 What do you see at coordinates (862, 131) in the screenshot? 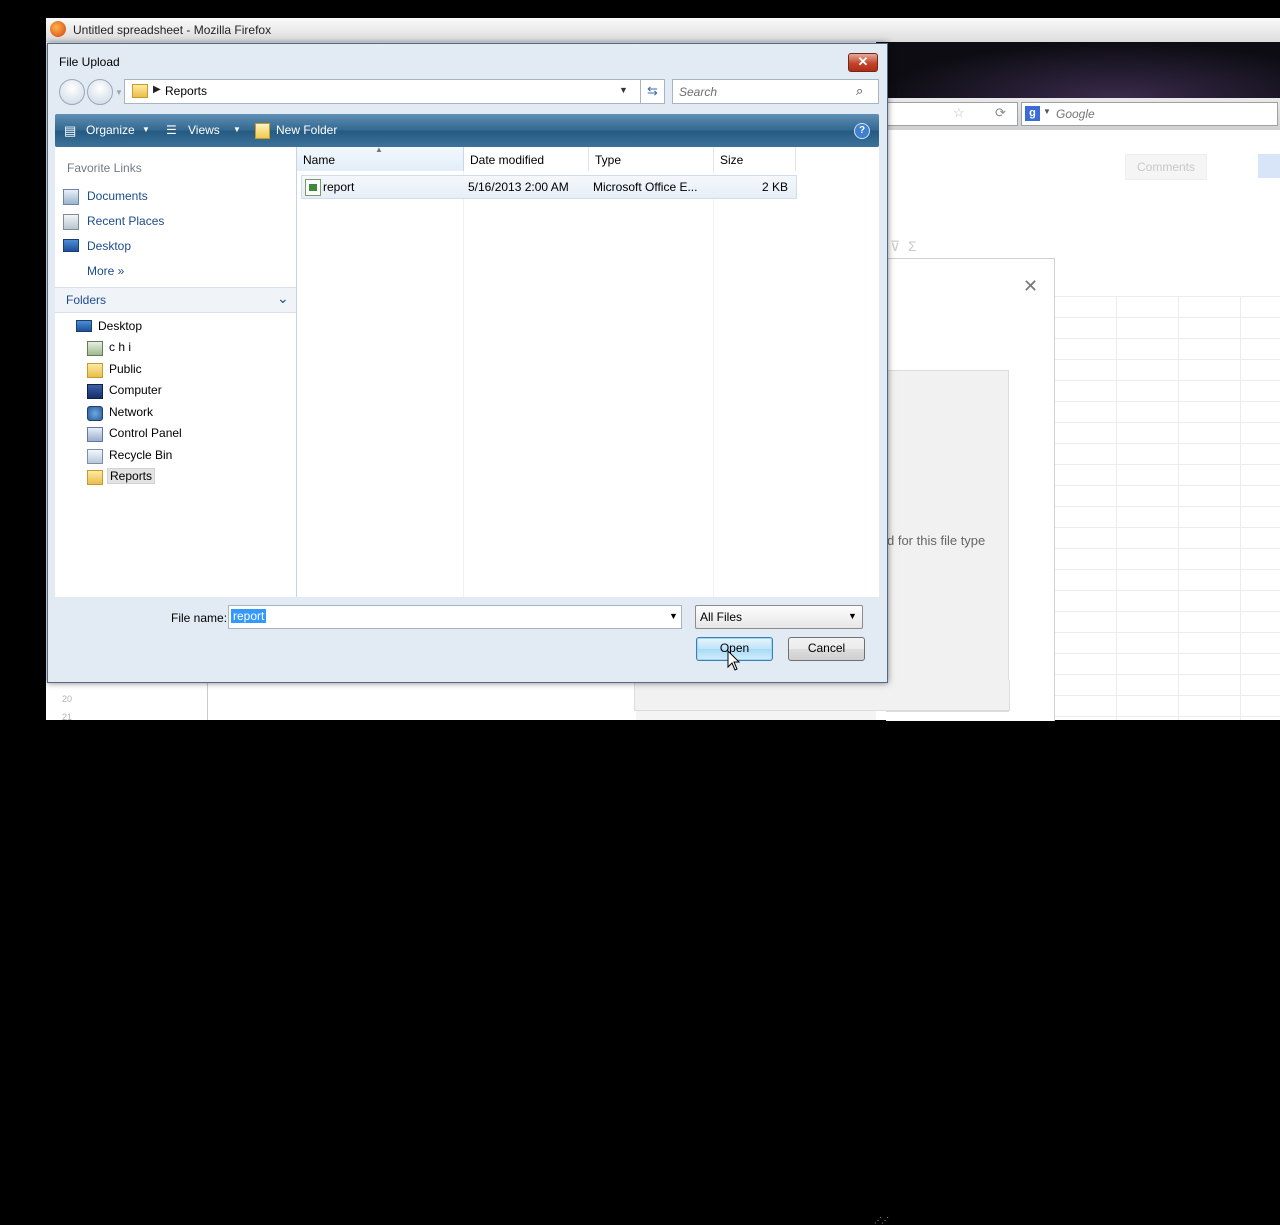
I see `help-icon: ?` at bounding box center [862, 131].